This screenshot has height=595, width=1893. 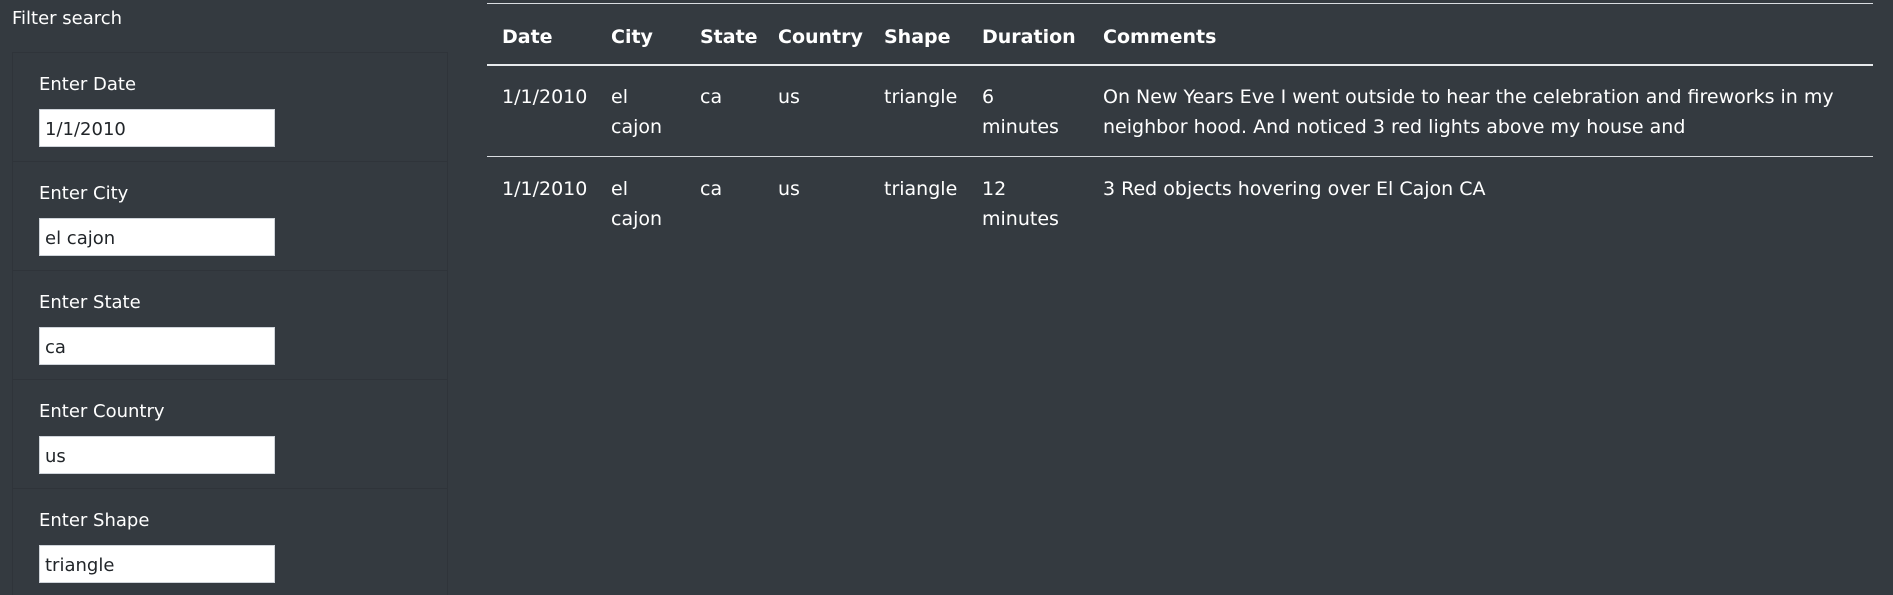 What do you see at coordinates (820, 37) in the screenshot?
I see `header-country: Country` at bounding box center [820, 37].